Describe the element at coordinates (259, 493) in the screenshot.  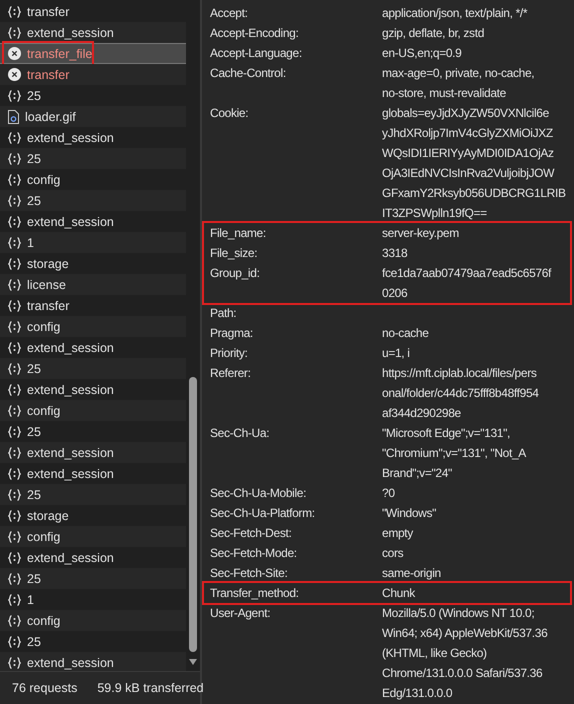
I see `header-name: Sec-Ch-Ua-Mobile:` at that location.